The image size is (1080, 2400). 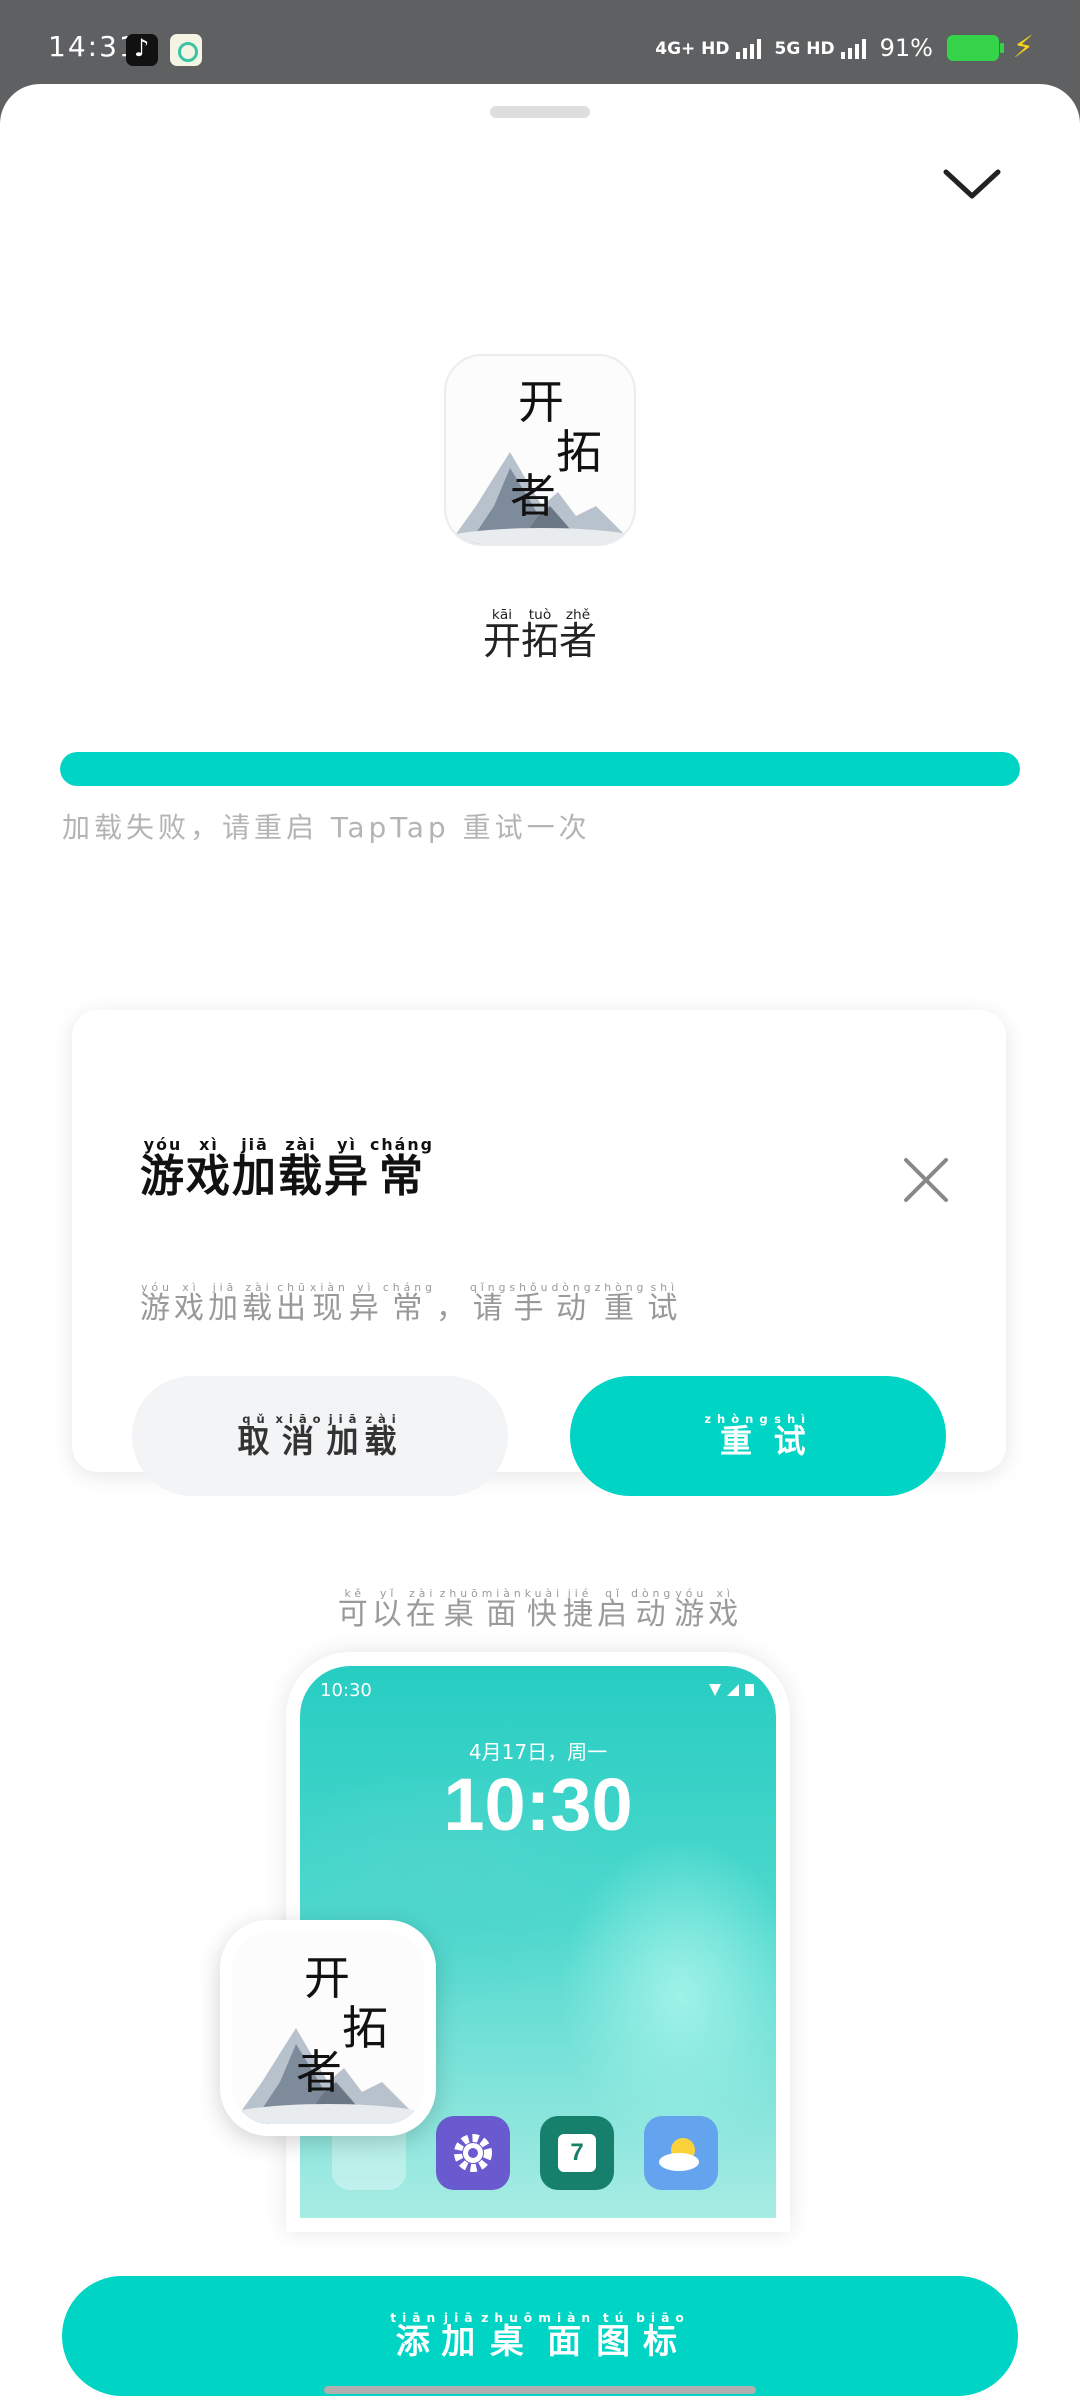 I want to click on cancel-loading-label: qǔ 取 xiāo 消 jiā 加 zài 载, so click(x=319, y=1436).